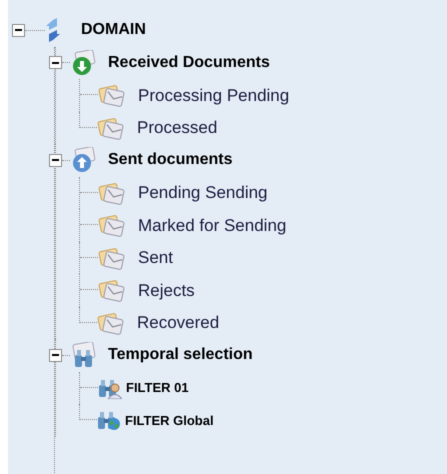 This screenshot has width=447, height=474. Describe the element at coordinates (155, 257) in the screenshot. I see `tree-item: Sent` at that location.